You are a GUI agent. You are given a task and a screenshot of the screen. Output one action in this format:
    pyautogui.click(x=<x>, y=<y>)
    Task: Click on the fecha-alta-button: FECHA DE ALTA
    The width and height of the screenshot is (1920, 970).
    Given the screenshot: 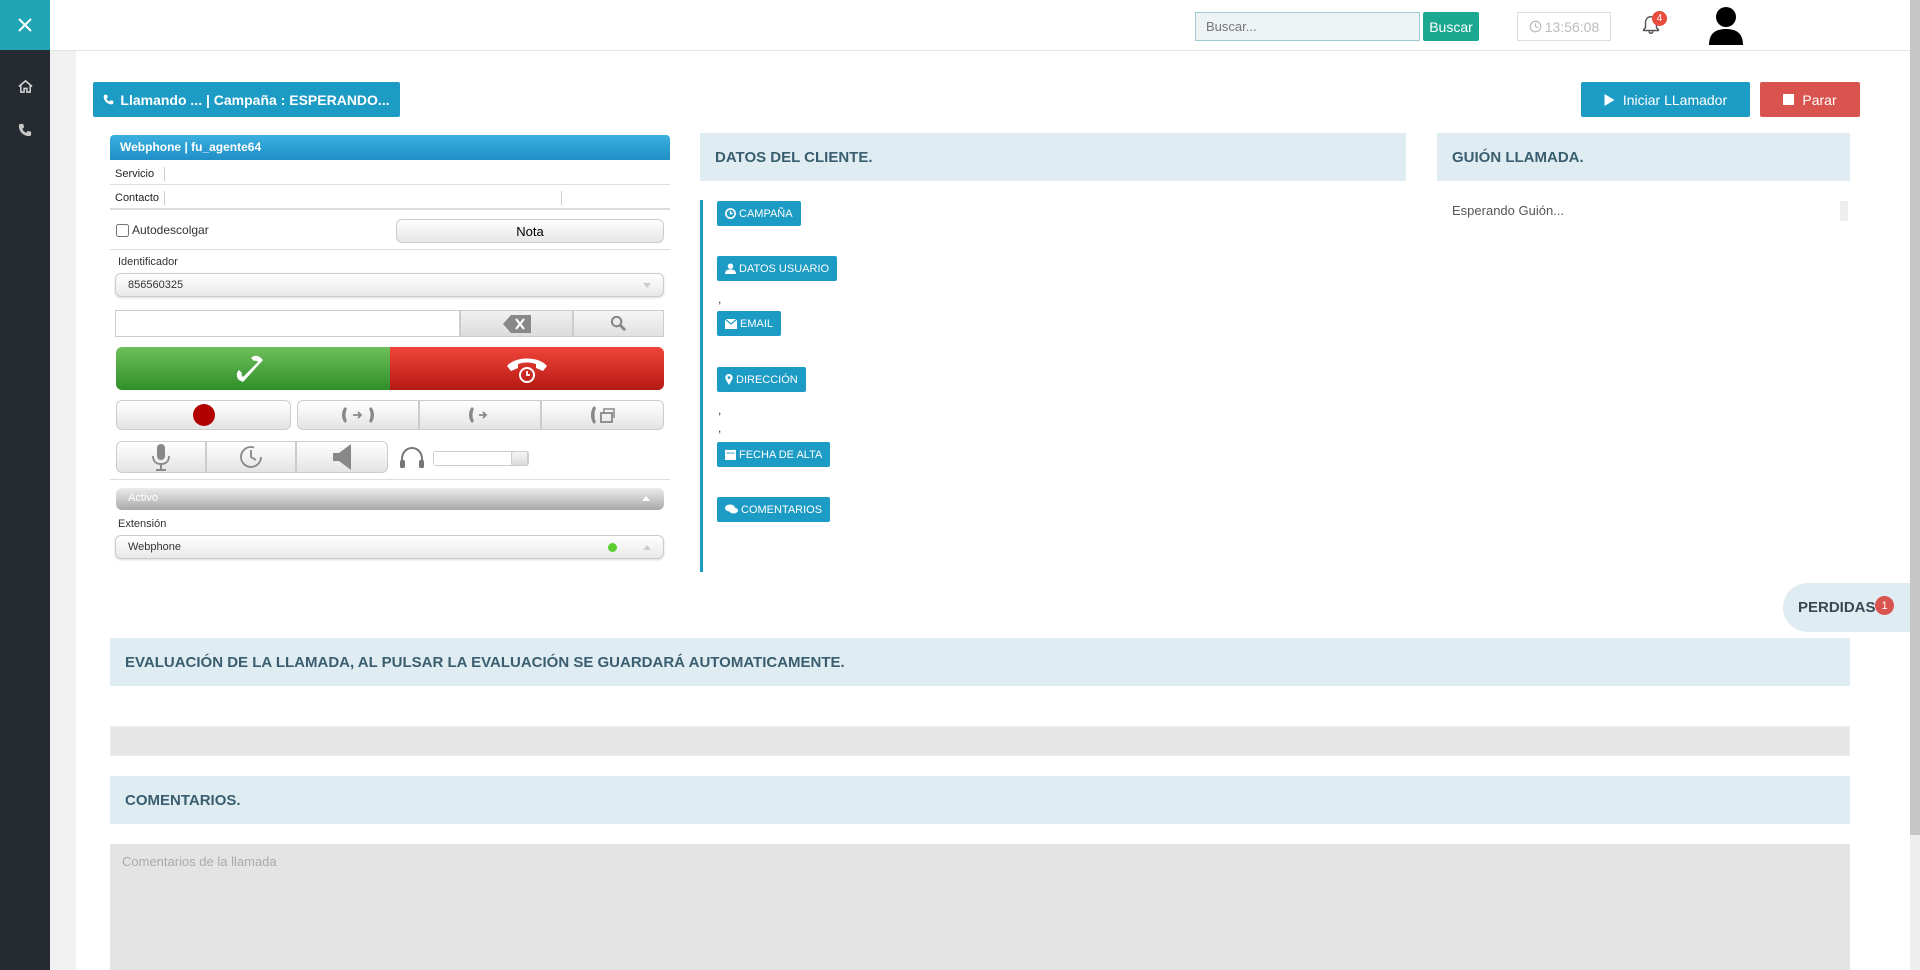 What is the action you would take?
    pyautogui.click(x=774, y=454)
    